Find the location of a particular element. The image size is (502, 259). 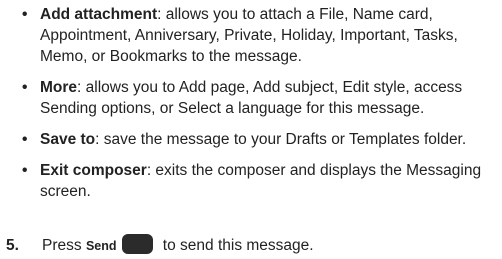

send-key-label: Send is located at coordinates (101, 246).